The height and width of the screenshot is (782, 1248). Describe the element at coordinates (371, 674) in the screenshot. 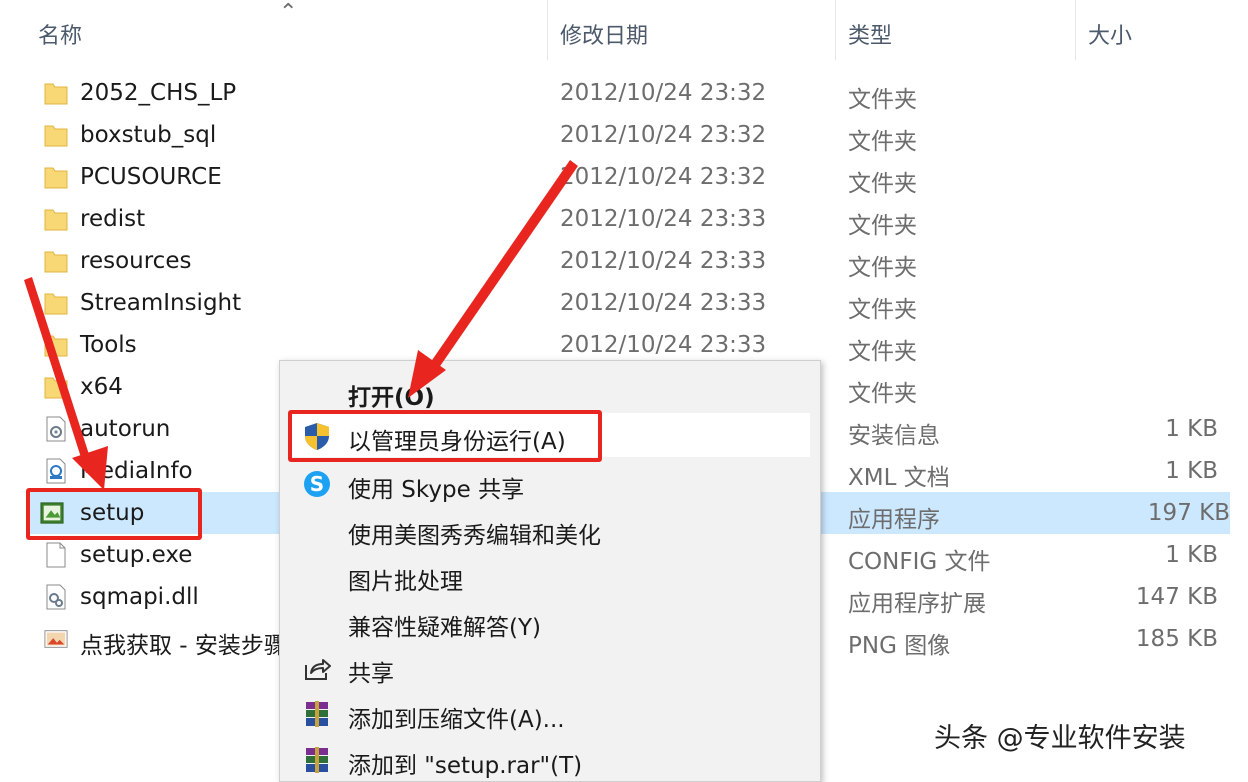

I see `menu-item-label: 共享` at that location.